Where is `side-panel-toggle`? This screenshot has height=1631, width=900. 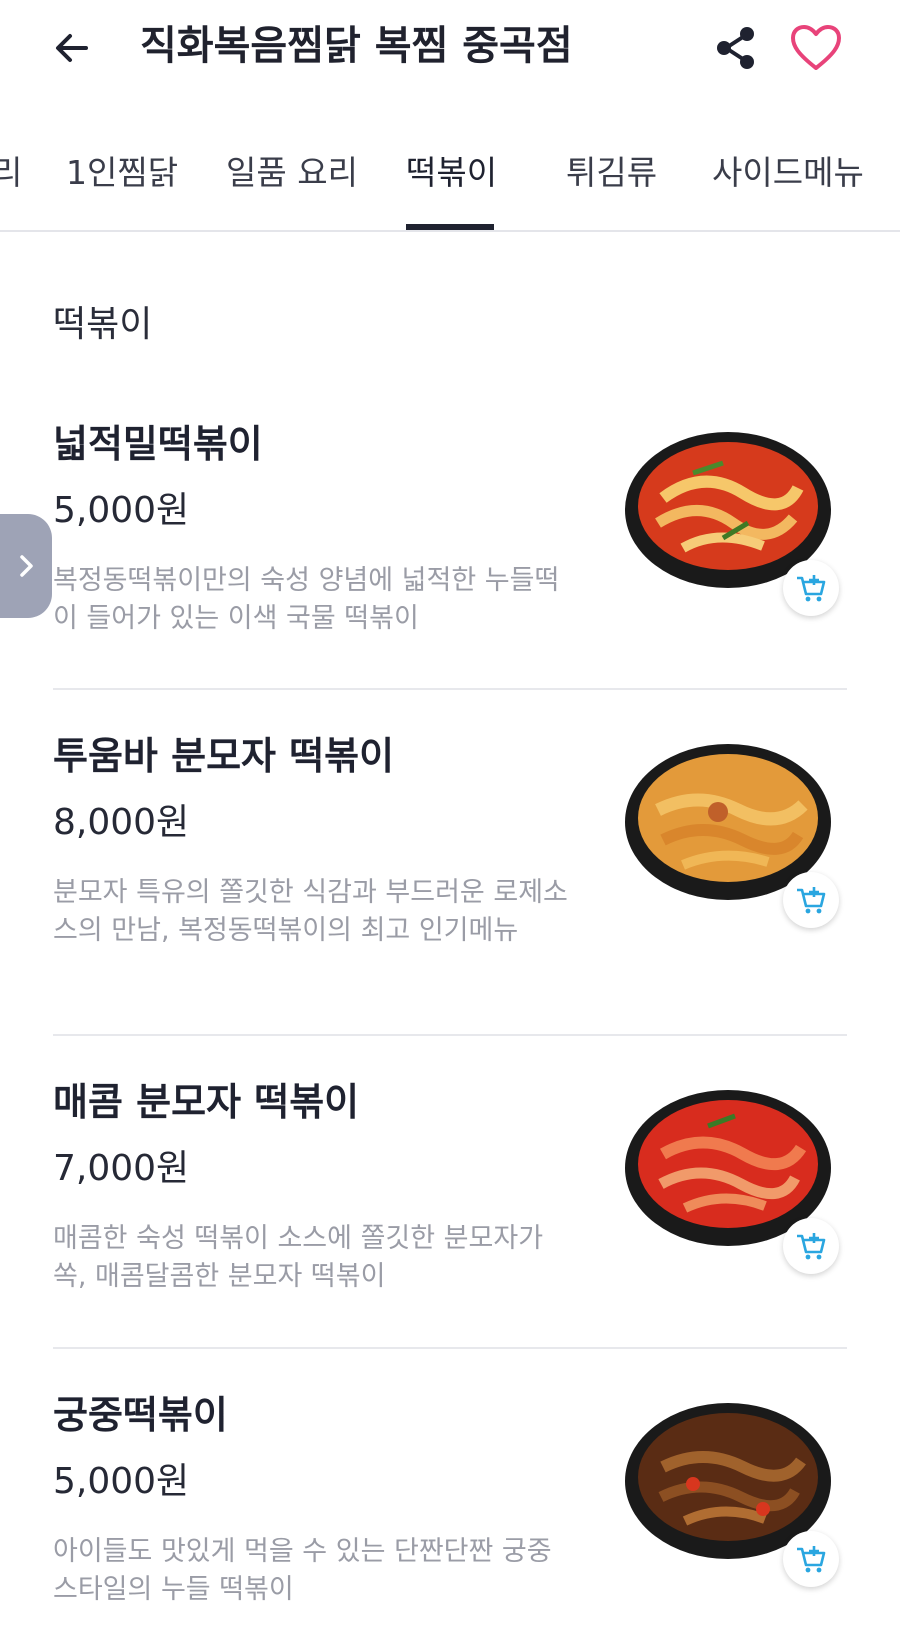 side-panel-toggle is located at coordinates (26, 566).